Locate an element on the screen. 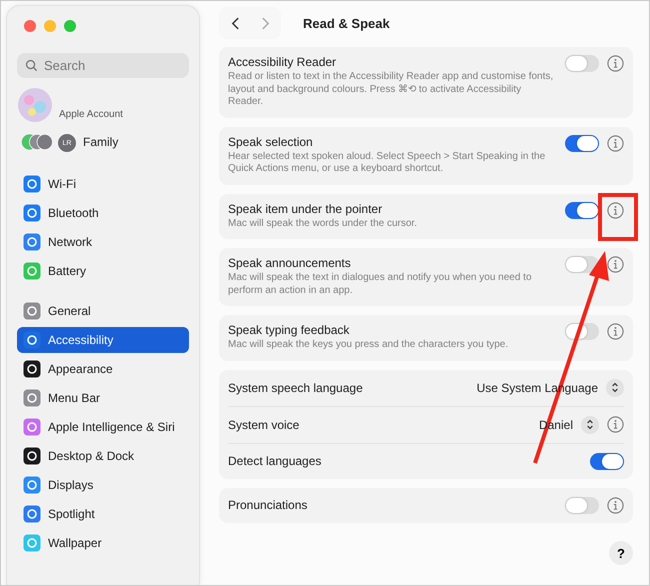  setting-label: System speech language is located at coordinates (295, 387).